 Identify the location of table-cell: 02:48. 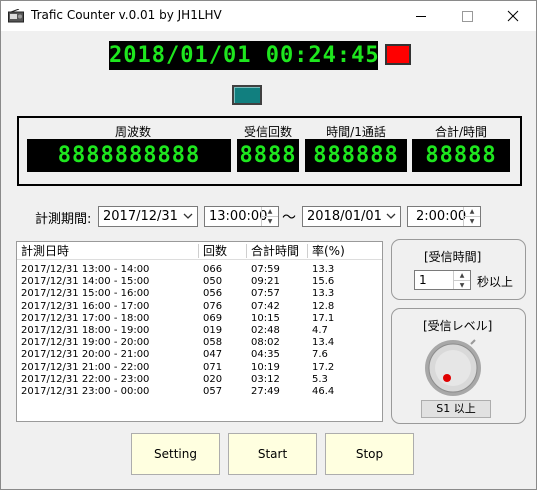
(265, 330).